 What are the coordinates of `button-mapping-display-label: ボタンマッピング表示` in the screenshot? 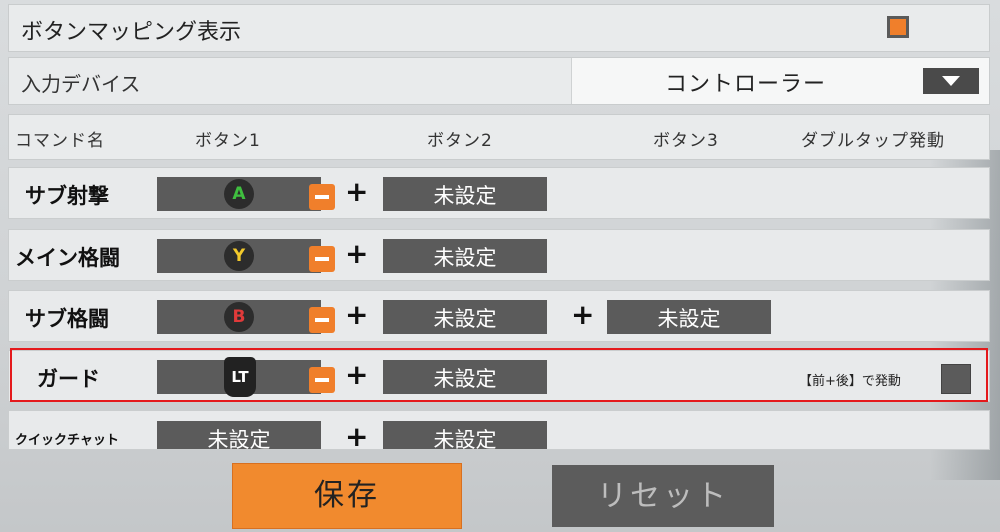 It's located at (131, 32).